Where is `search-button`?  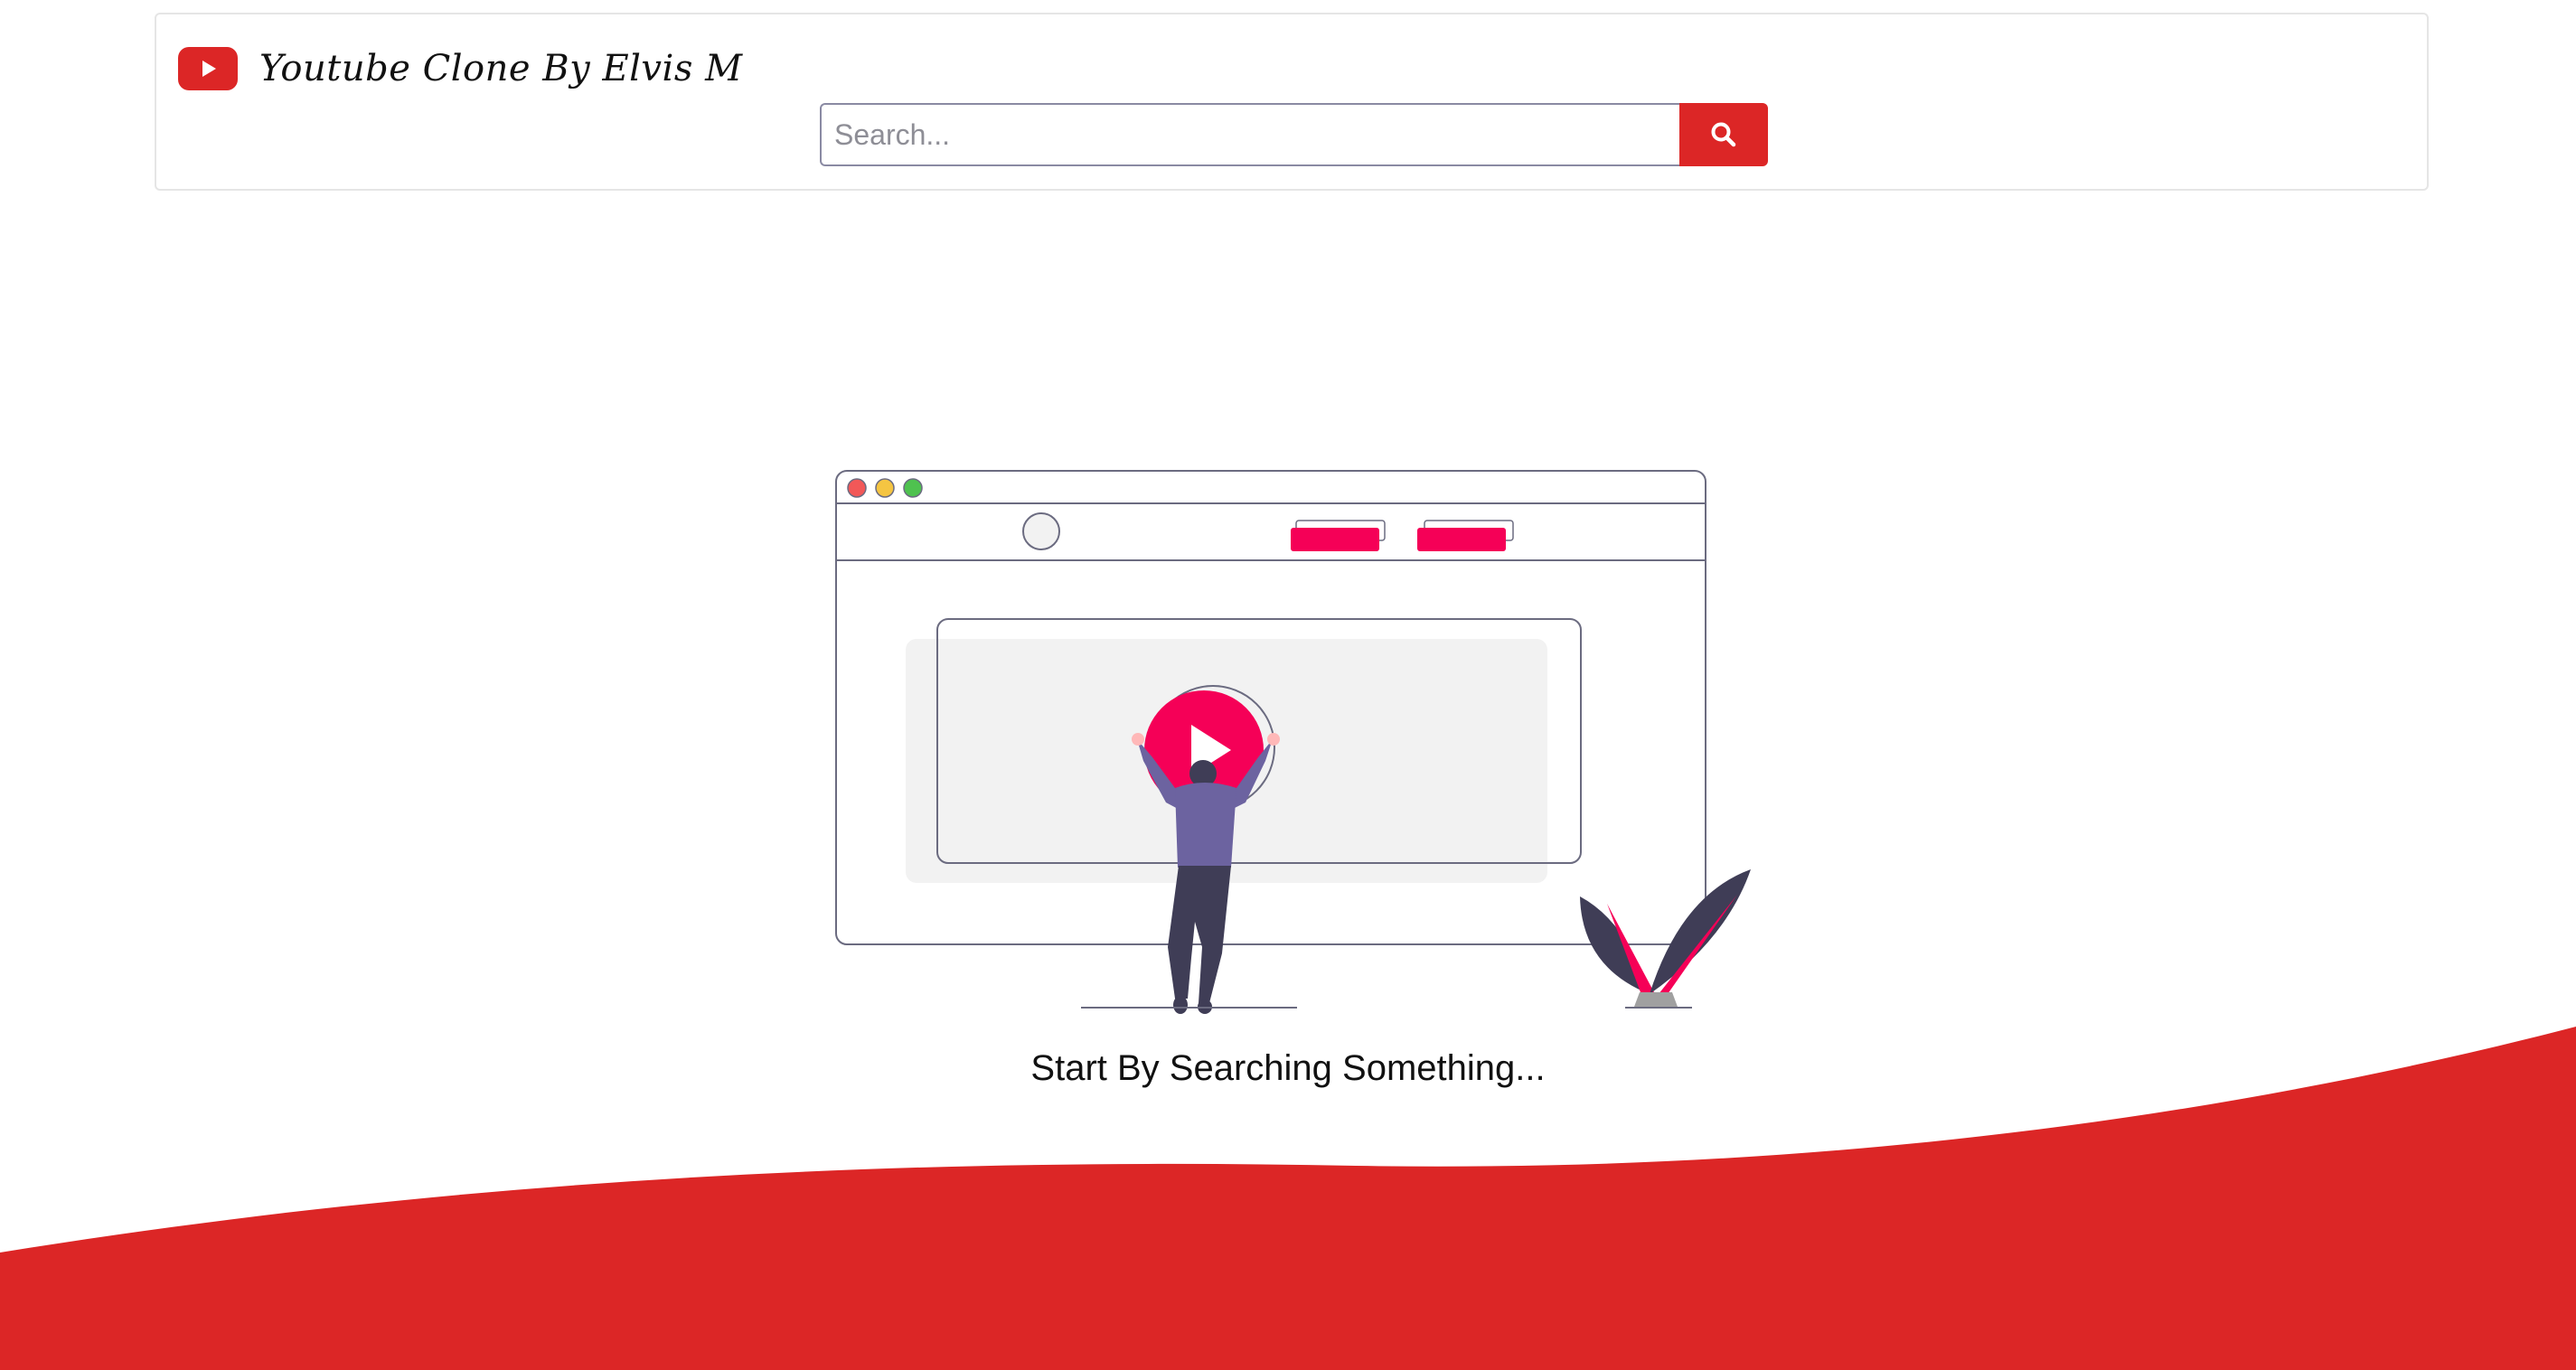 search-button is located at coordinates (1724, 134).